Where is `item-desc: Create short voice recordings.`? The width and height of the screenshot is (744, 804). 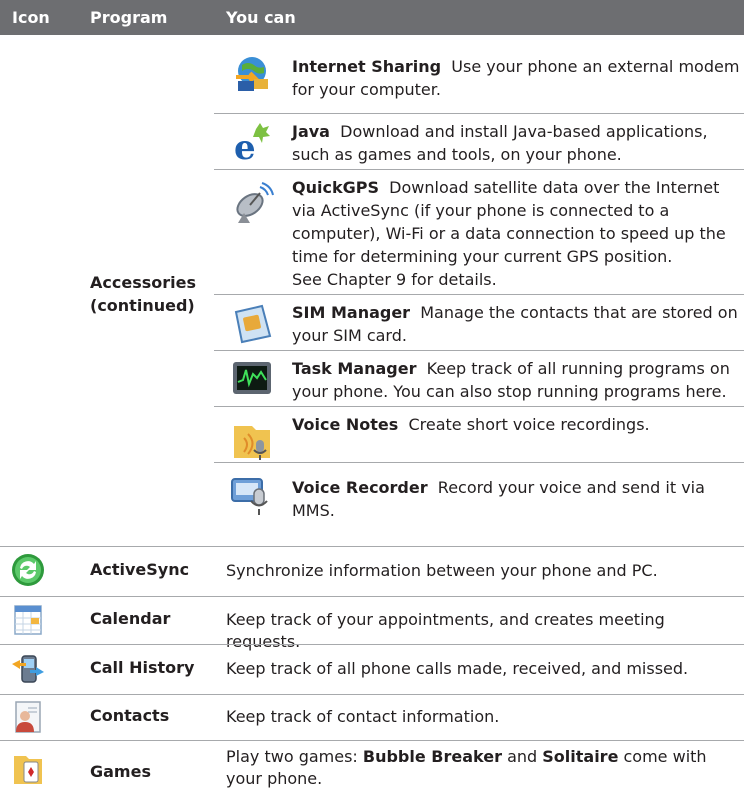
item-desc: Create short voice recordings. is located at coordinates (529, 424).